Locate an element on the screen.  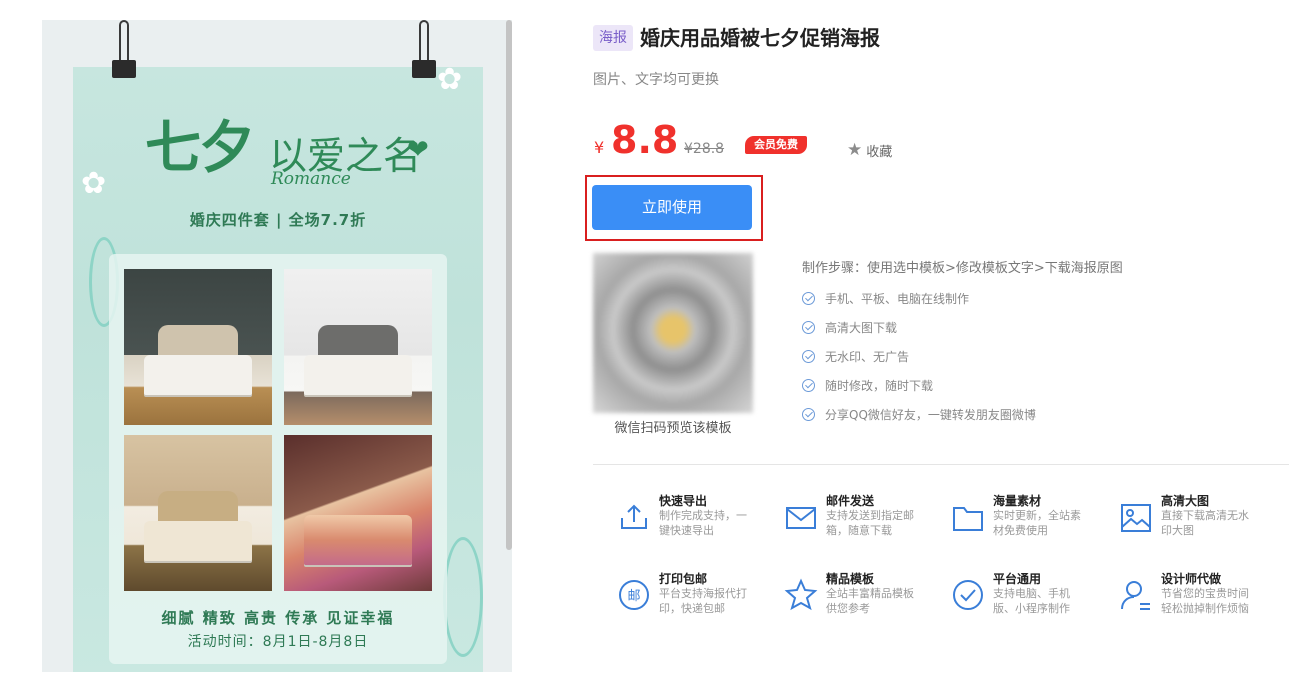
original-price: ¥28.8 is located at coordinates (704, 149).